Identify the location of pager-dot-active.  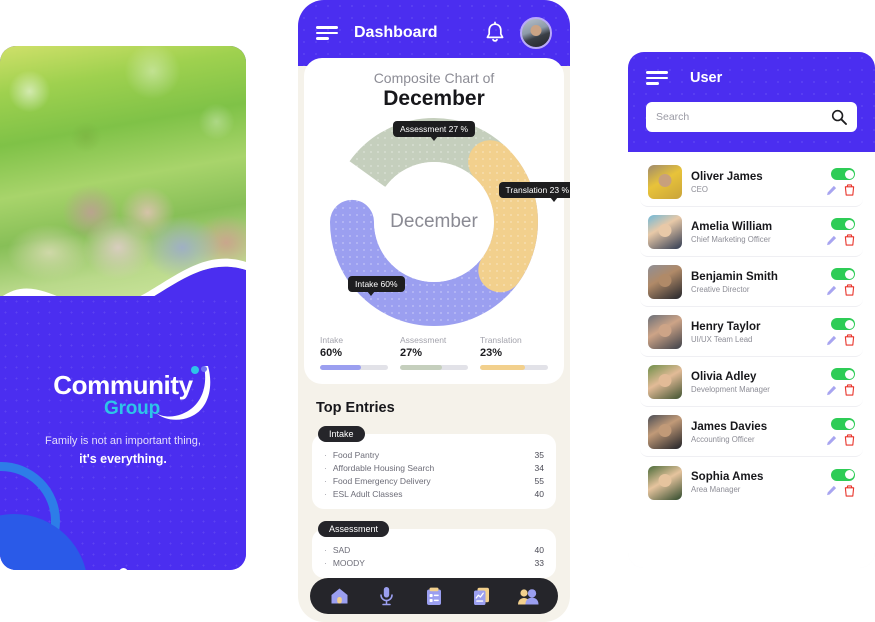
(123, 569).